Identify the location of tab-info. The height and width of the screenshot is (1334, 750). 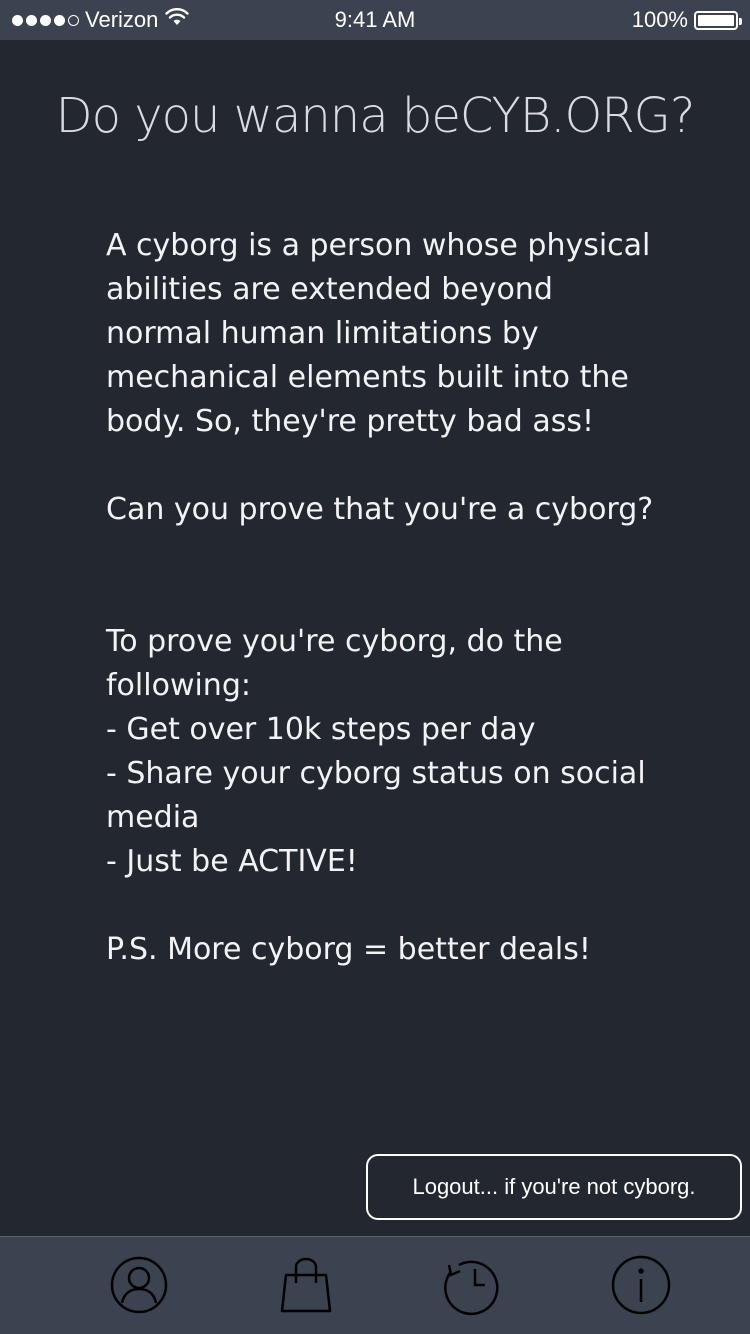
(641, 1285).